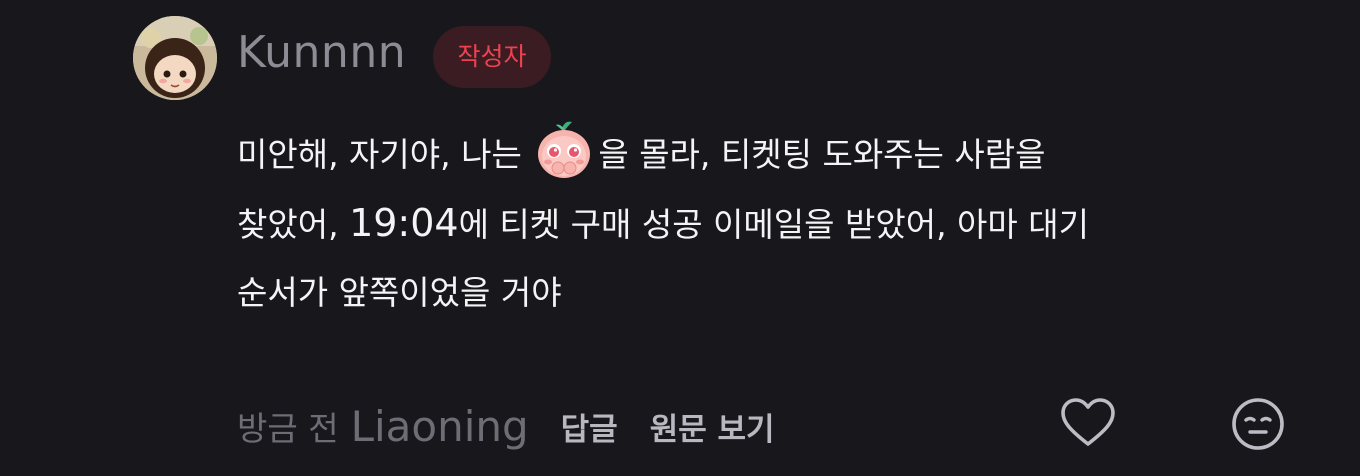 This screenshot has height=476, width=1360. What do you see at coordinates (404, 223) in the screenshot?
I see `comment-time-value: 19:04` at bounding box center [404, 223].